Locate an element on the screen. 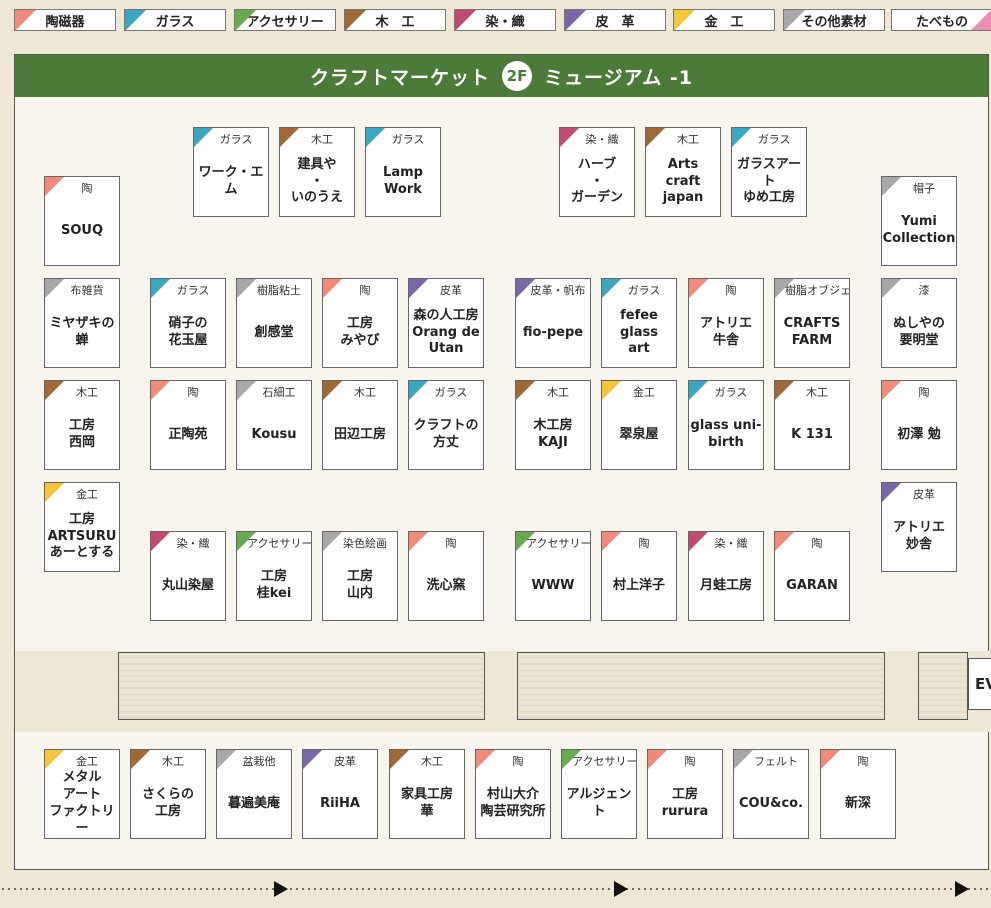 This screenshot has width=991, height=908. legend-item-textile: 染・織 is located at coordinates (505, 20).